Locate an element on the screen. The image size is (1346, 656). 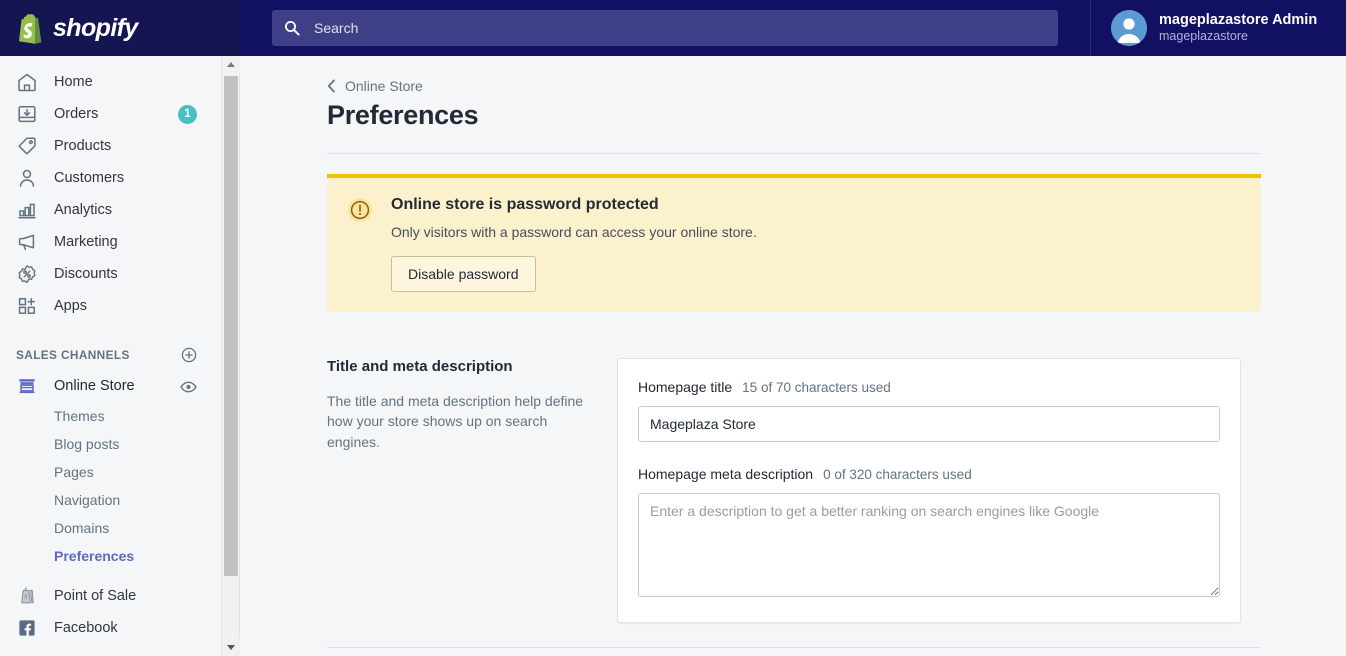
alert-exclamation-icon is located at coordinates (360, 210).